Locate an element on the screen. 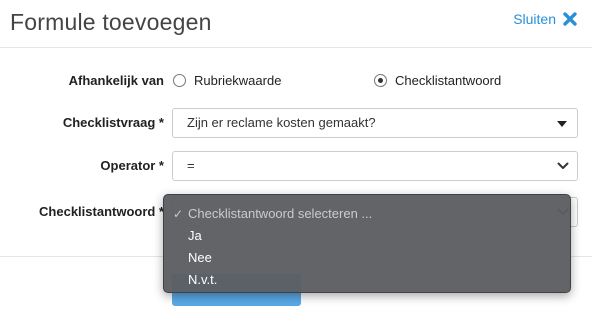  afhankelijk-label: Afhankelijk van is located at coordinates (116, 80).